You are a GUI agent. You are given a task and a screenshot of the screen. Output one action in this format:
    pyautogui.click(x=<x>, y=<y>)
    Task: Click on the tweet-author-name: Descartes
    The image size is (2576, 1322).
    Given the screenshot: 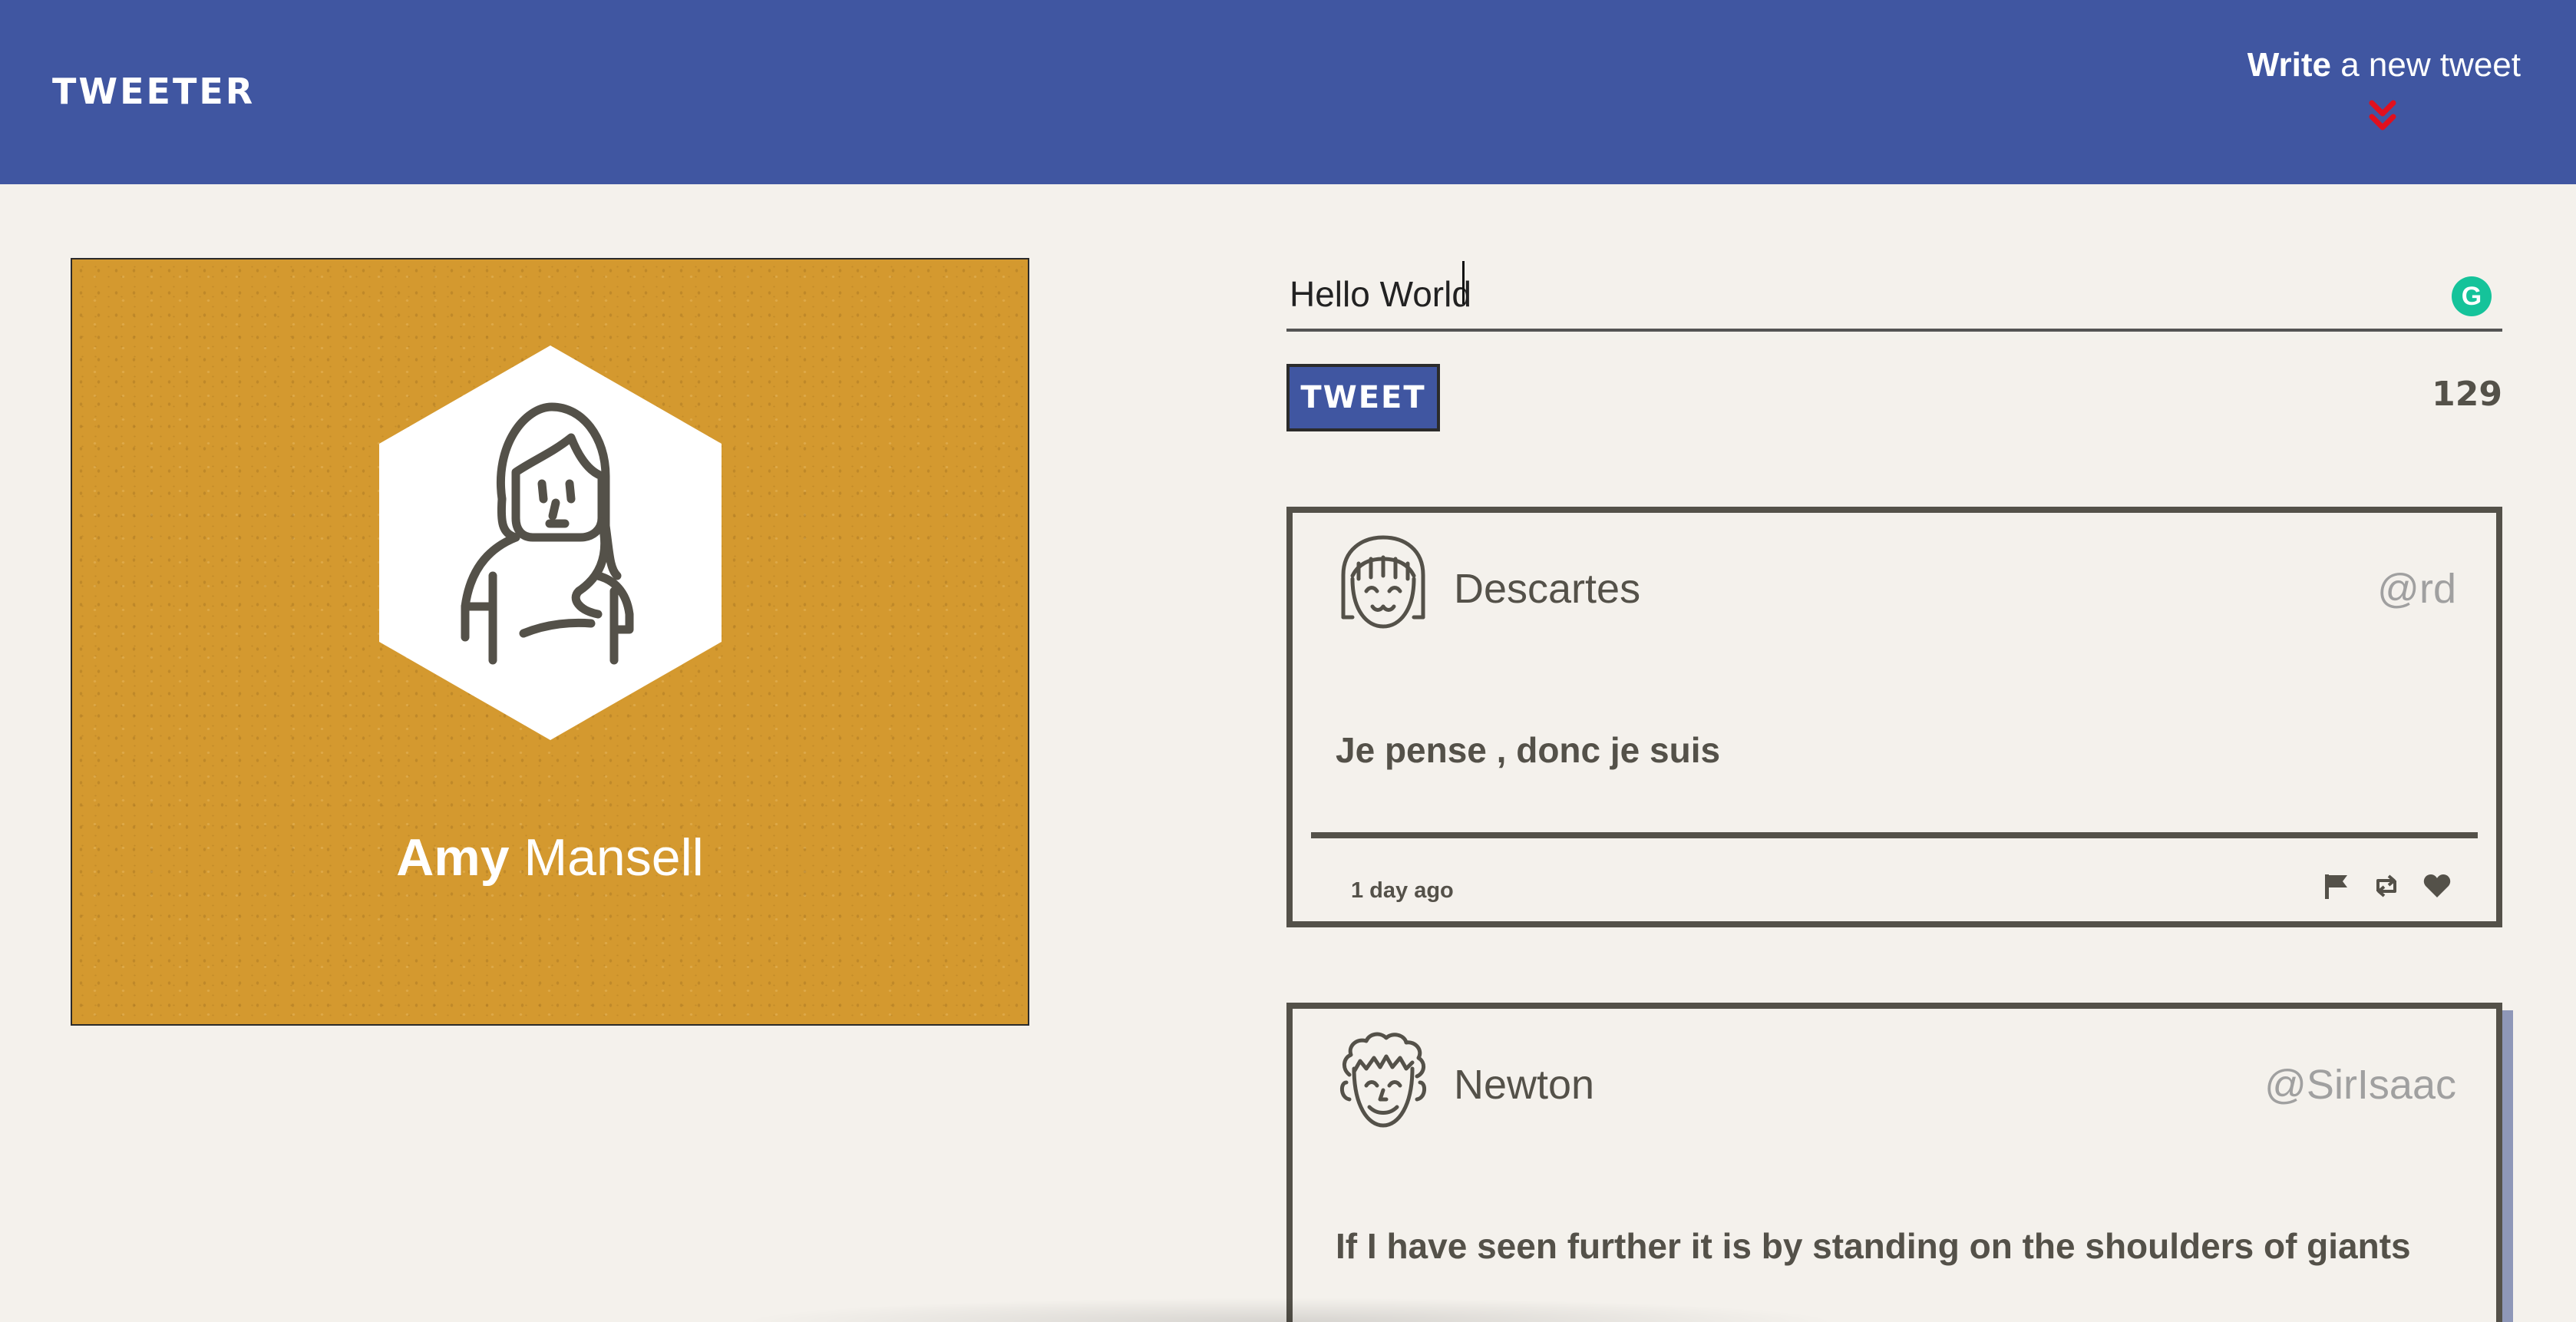 What is the action you would take?
    pyautogui.click(x=1547, y=589)
    